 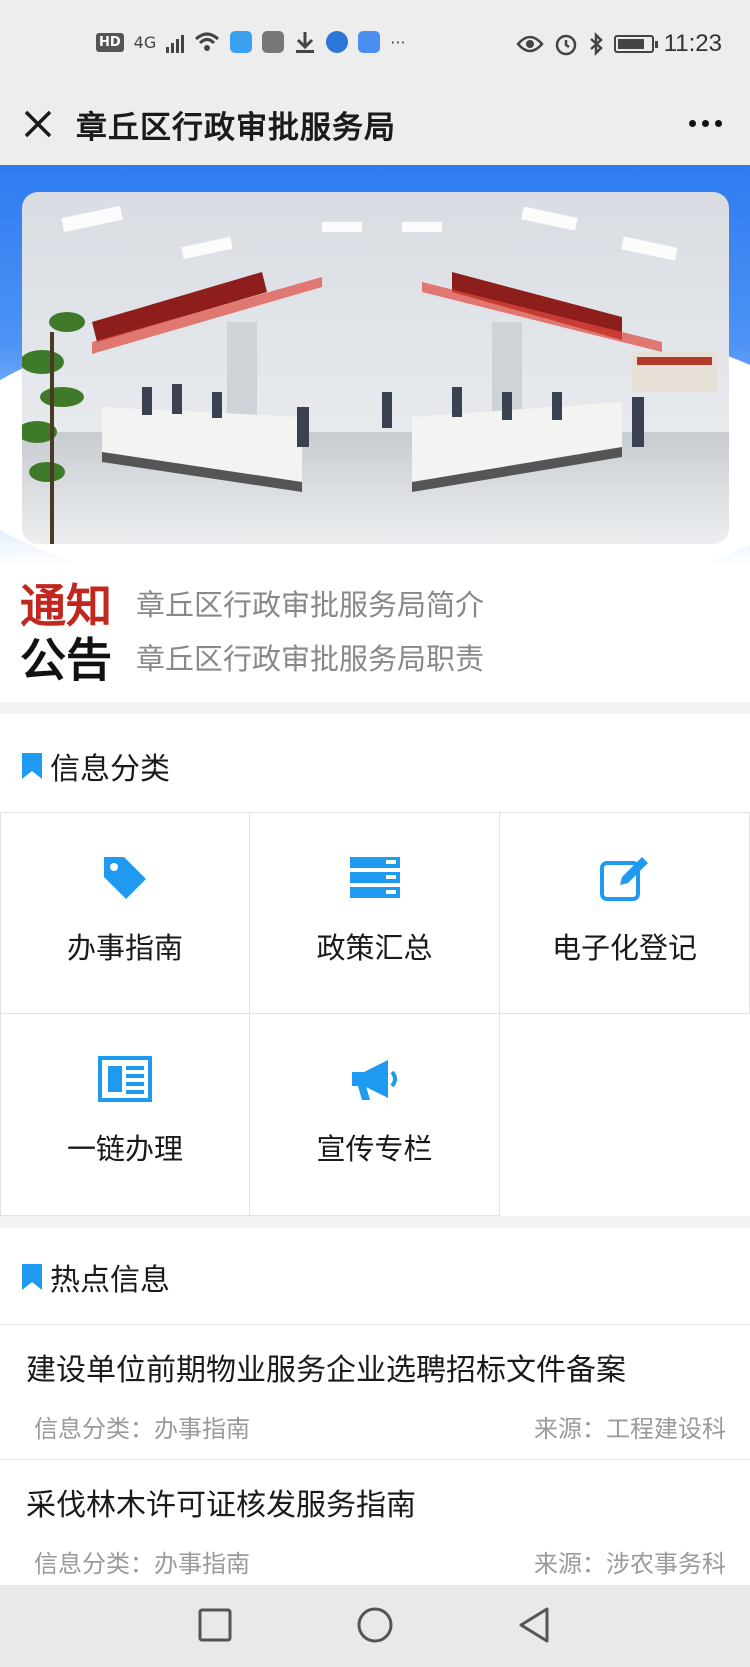 What do you see at coordinates (125, 913) in the screenshot?
I see `category-item-guide: 办事指南` at bounding box center [125, 913].